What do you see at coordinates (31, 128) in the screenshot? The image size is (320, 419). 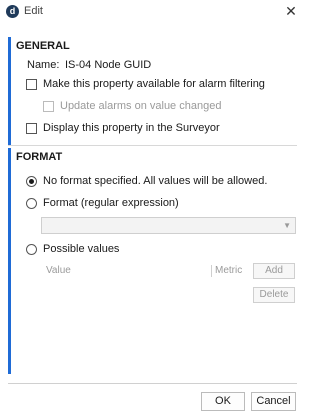 I see `surveyor-checkbox` at bounding box center [31, 128].